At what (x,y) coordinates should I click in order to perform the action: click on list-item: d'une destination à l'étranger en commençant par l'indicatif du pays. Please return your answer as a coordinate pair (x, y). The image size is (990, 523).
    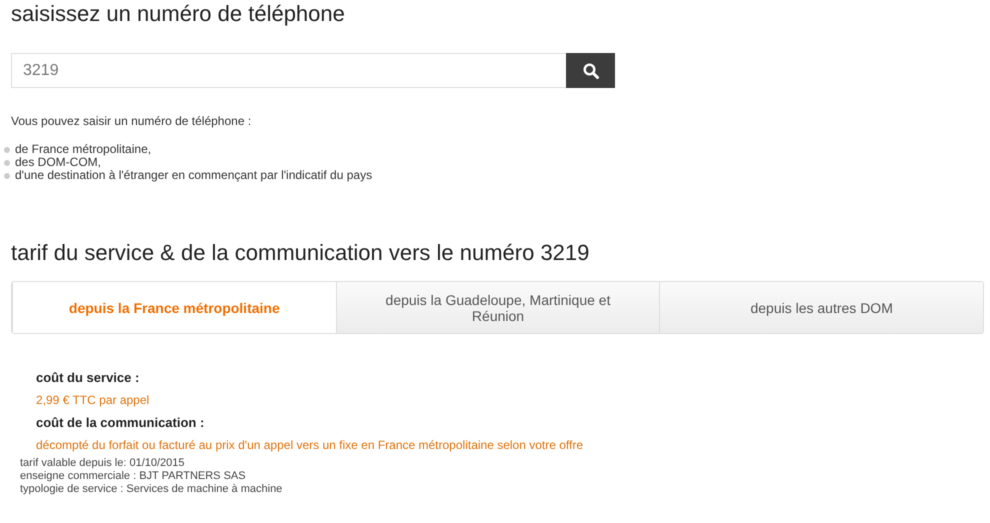
    Looking at the image, I should click on (193, 175).